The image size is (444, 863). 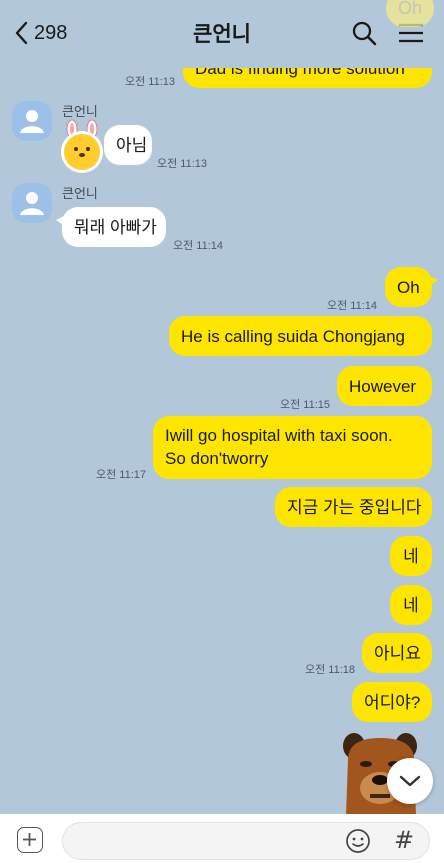 I want to click on partial-message-bubble: Oh, so click(x=410, y=13).